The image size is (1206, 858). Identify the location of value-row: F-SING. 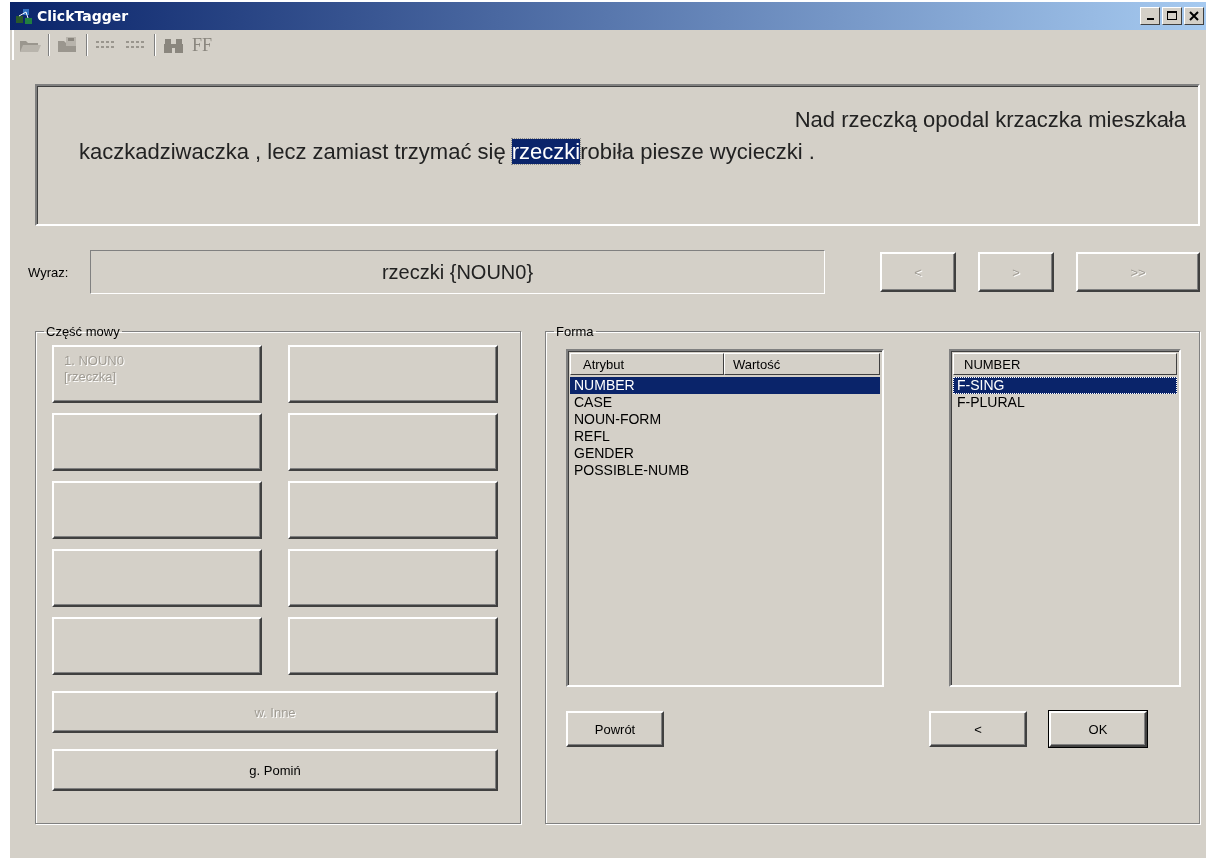
(1065, 385).